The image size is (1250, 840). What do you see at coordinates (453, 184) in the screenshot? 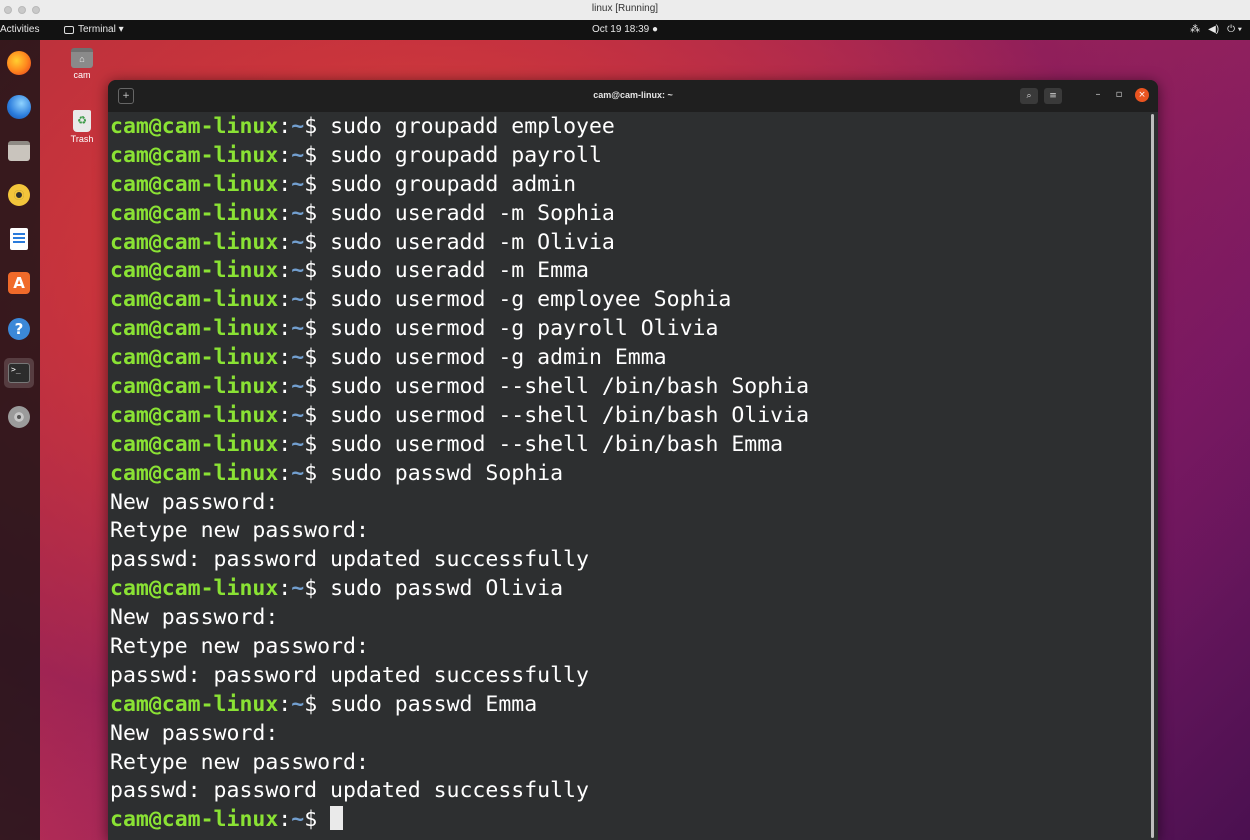
I see `command-text: sudo groupadd admin` at bounding box center [453, 184].